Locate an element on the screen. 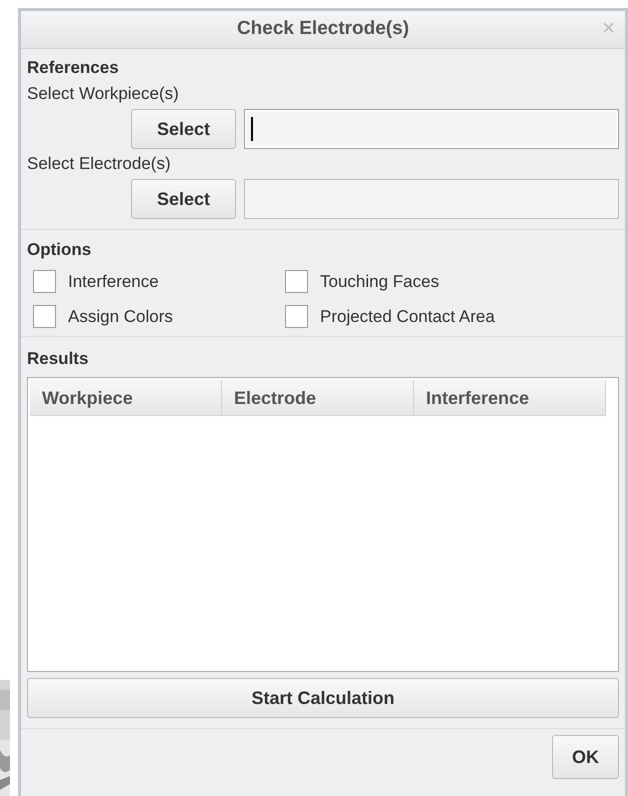  ok-button: OK is located at coordinates (585, 757).